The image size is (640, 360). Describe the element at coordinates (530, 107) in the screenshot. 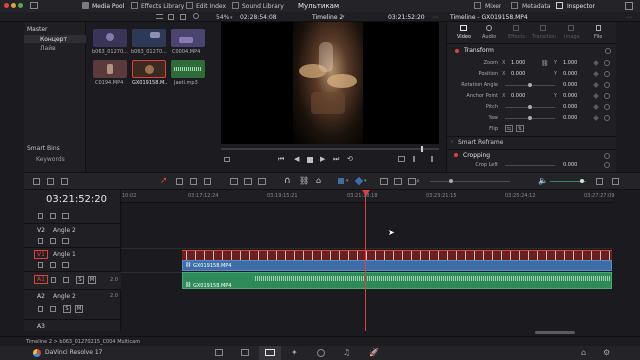

I see `pitch-slider-knob` at that location.